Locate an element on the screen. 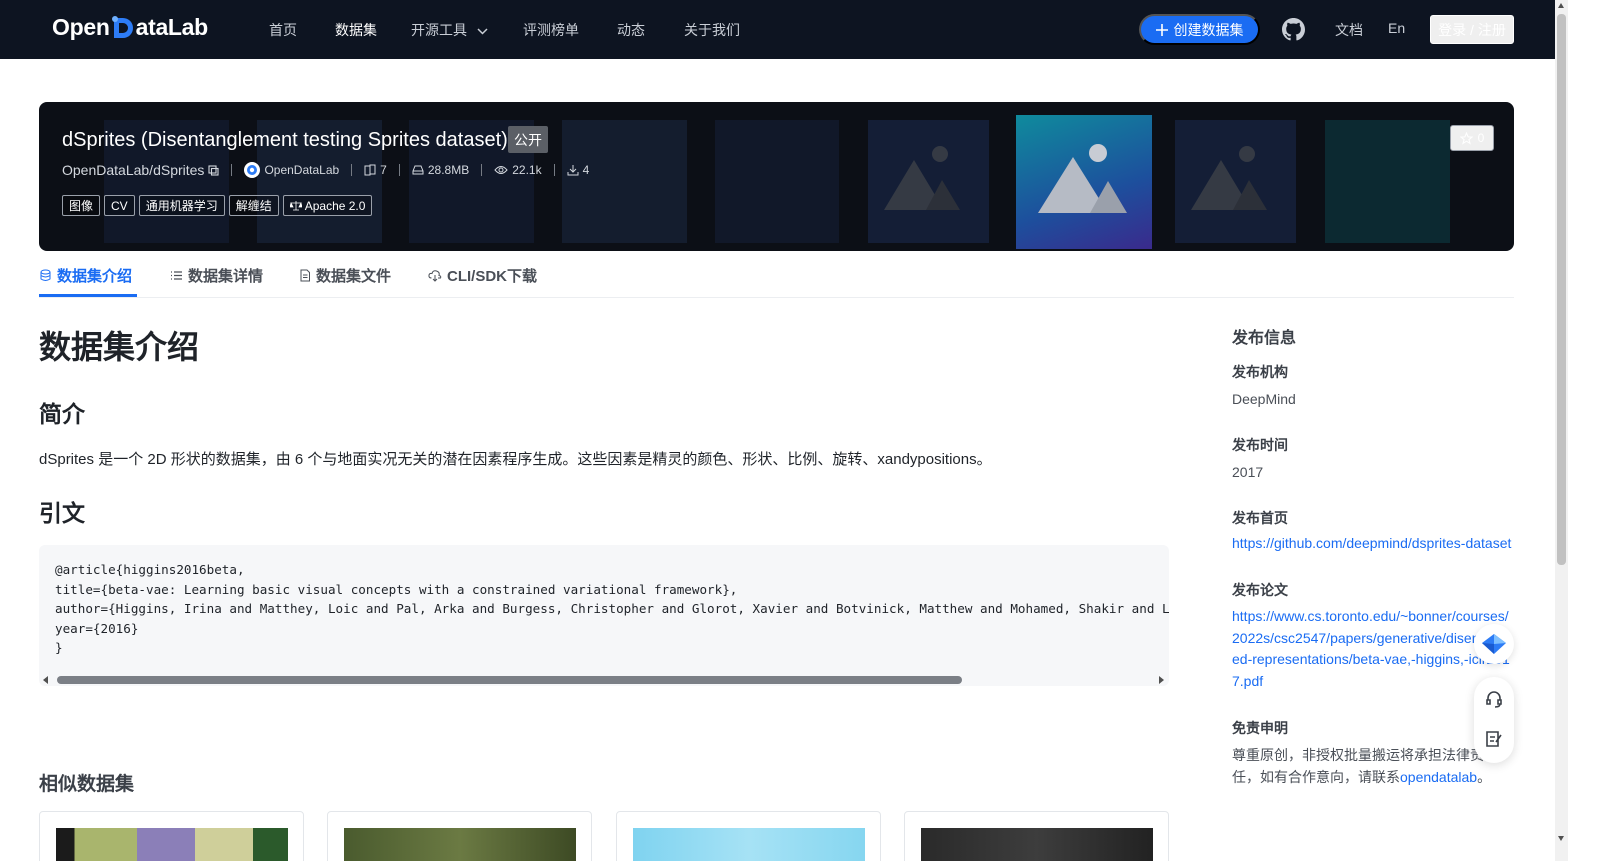 Image resolution: width=1600 pixels, height=861 pixels. active-tab-indicator is located at coordinates (88, 295).